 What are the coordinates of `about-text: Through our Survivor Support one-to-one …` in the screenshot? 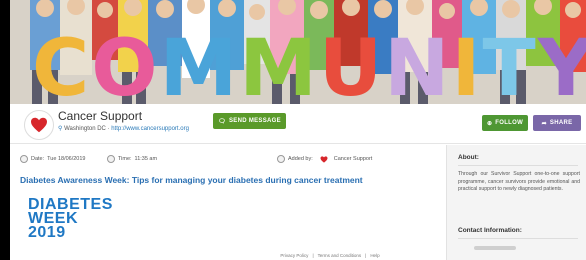 It's located at (519, 182).